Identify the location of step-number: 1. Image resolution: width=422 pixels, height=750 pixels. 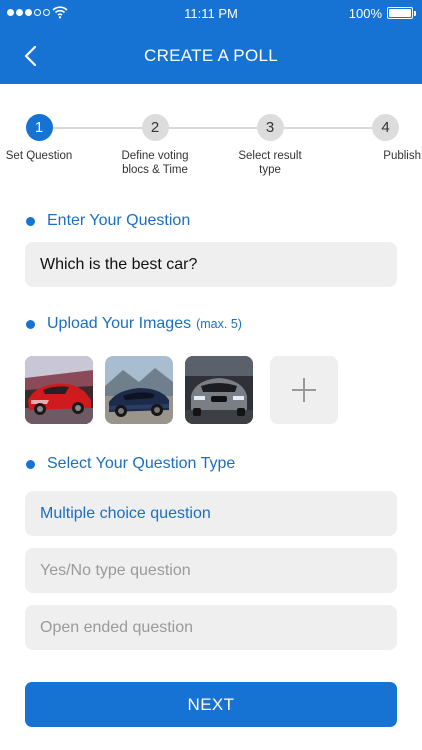
(39, 127).